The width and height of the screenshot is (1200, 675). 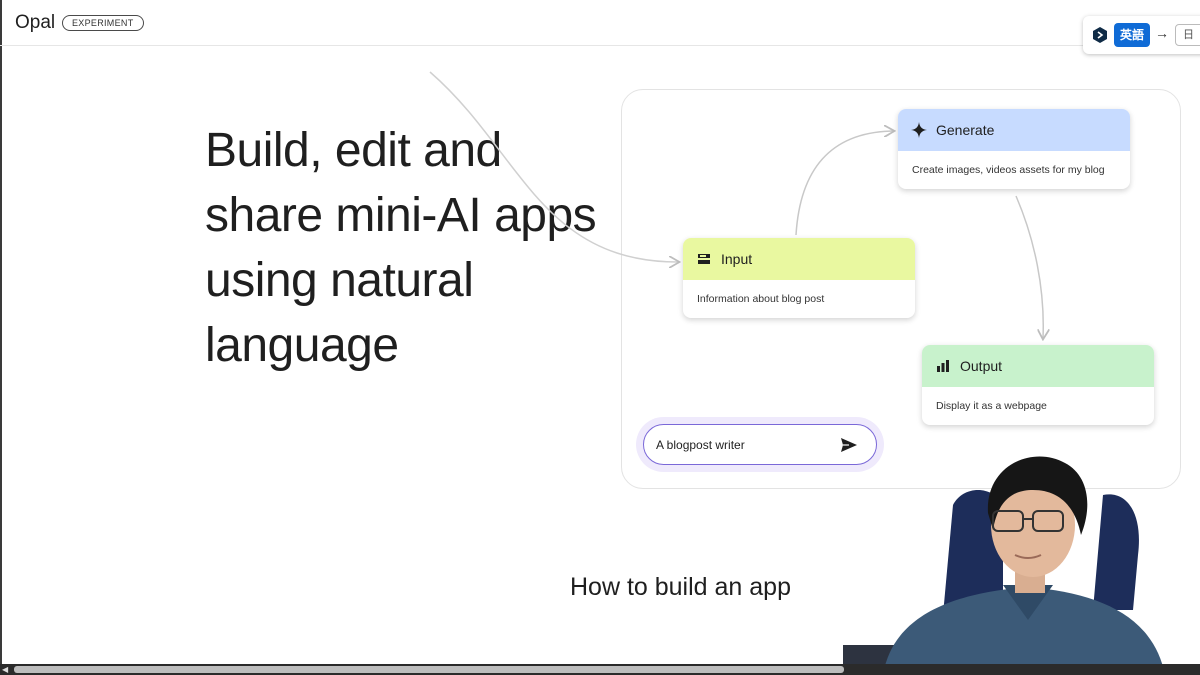 I want to click on output-node-title: Output, so click(x=981, y=366).